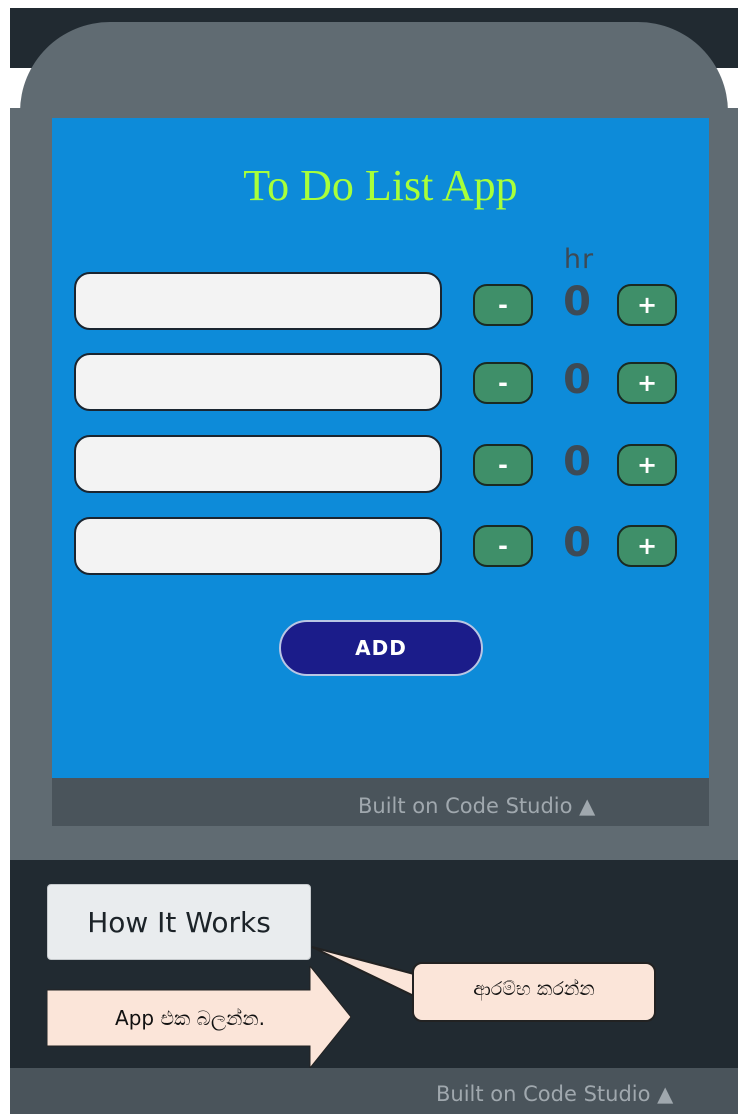 The image size is (742, 1120). What do you see at coordinates (577, 380) in the screenshot?
I see `hours-value-2: 0` at bounding box center [577, 380].